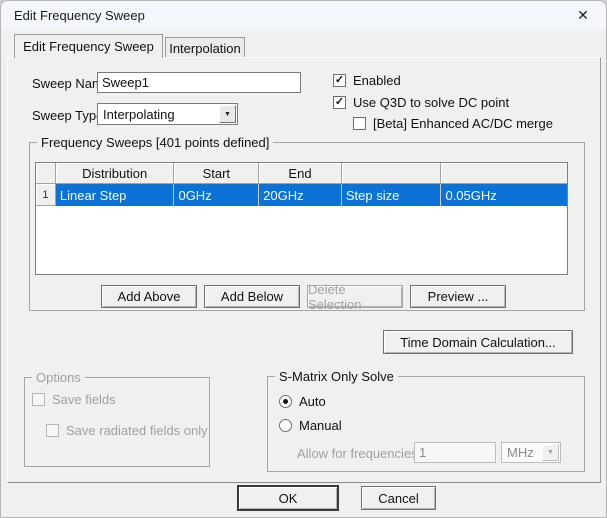 This screenshot has height=518, width=607. I want to click on unit-value: MHz, so click(520, 452).